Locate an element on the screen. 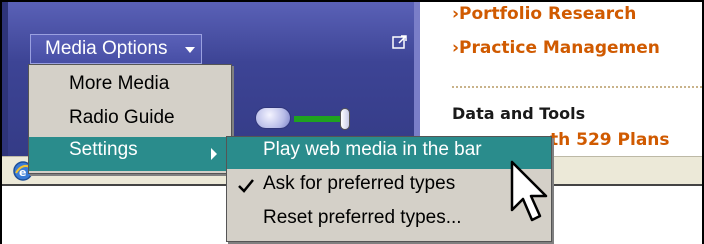  menu-item-label: Play web media in the bar is located at coordinates (372, 149).